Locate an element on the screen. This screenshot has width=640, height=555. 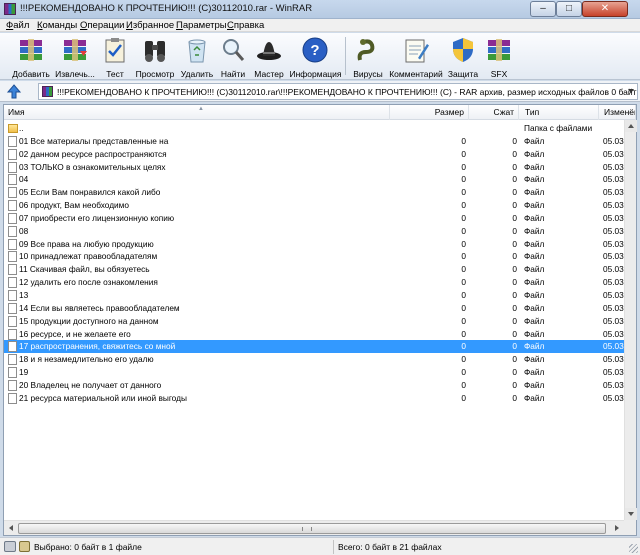
column-name: Имя is located at coordinates (197, 112).